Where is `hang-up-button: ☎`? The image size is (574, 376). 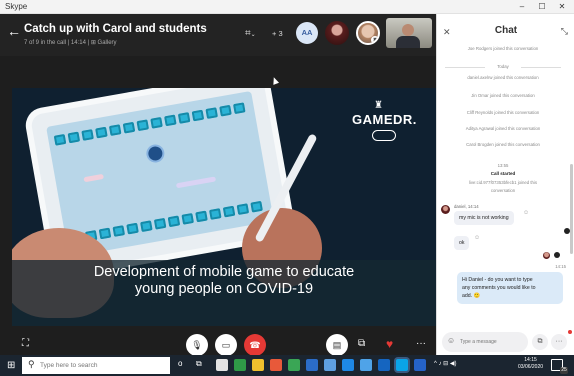 hang-up-button: ☎ is located at coordinates (255, 344).